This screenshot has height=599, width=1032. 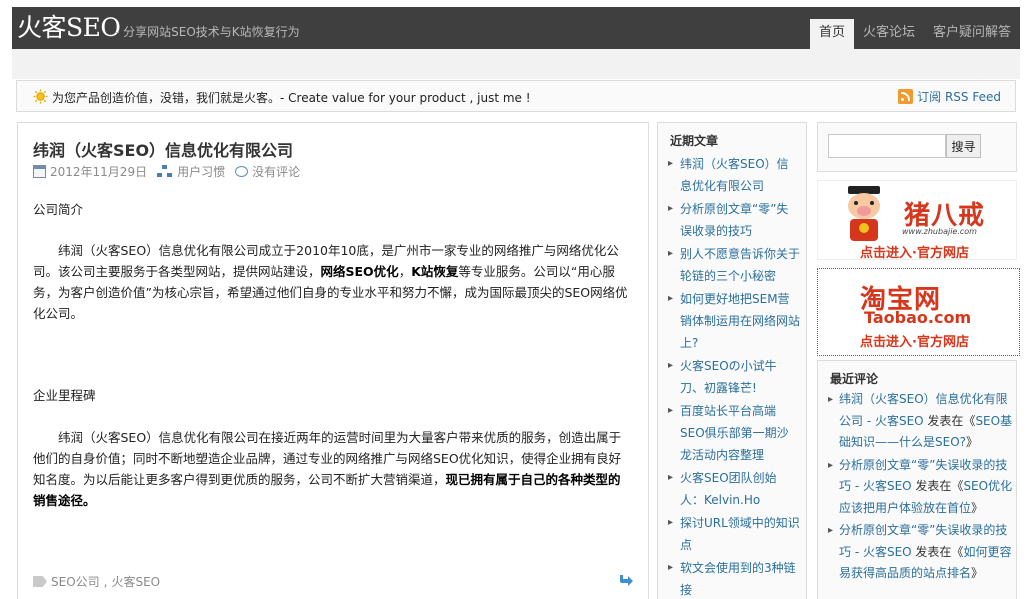 I want to click on recent-post-item: 别人不愿意告诉你关于轮链的三个小秘密, so click(x=734, y=265).